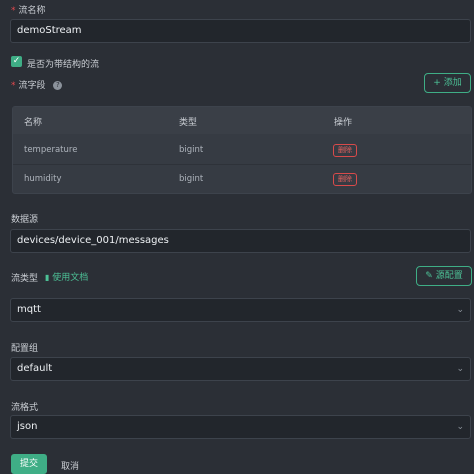 This screenshot has width=474, height=474. What do you see at coordinates (240, 427) in the screenshot?
I see `stream-format-select: json ⌄` at bounding box center [240, 427].